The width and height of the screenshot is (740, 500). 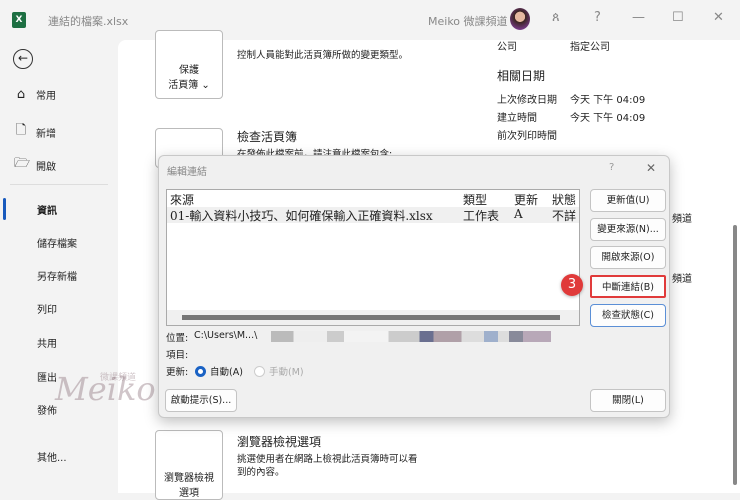 I want to click on radio-label: 手動(M), so click(x=286, y=372).